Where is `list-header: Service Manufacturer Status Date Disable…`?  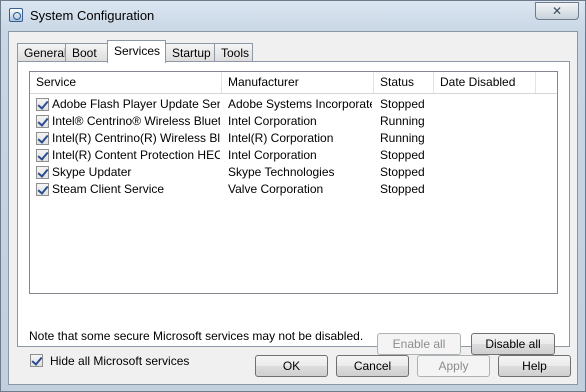 list-header: Service Manufacturer Status Date Disable… is located at coordinates (293, 83).